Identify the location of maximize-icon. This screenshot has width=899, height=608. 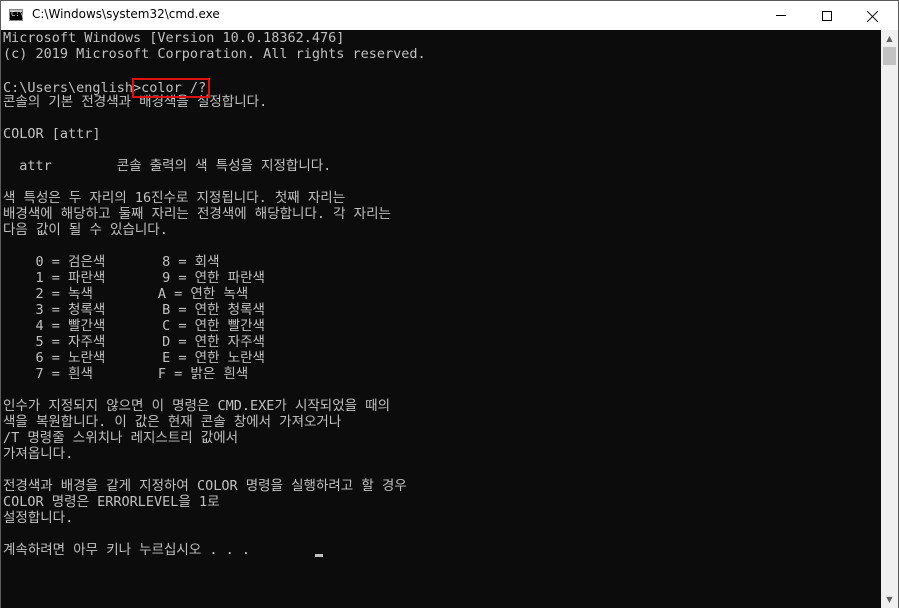
(827, 15).